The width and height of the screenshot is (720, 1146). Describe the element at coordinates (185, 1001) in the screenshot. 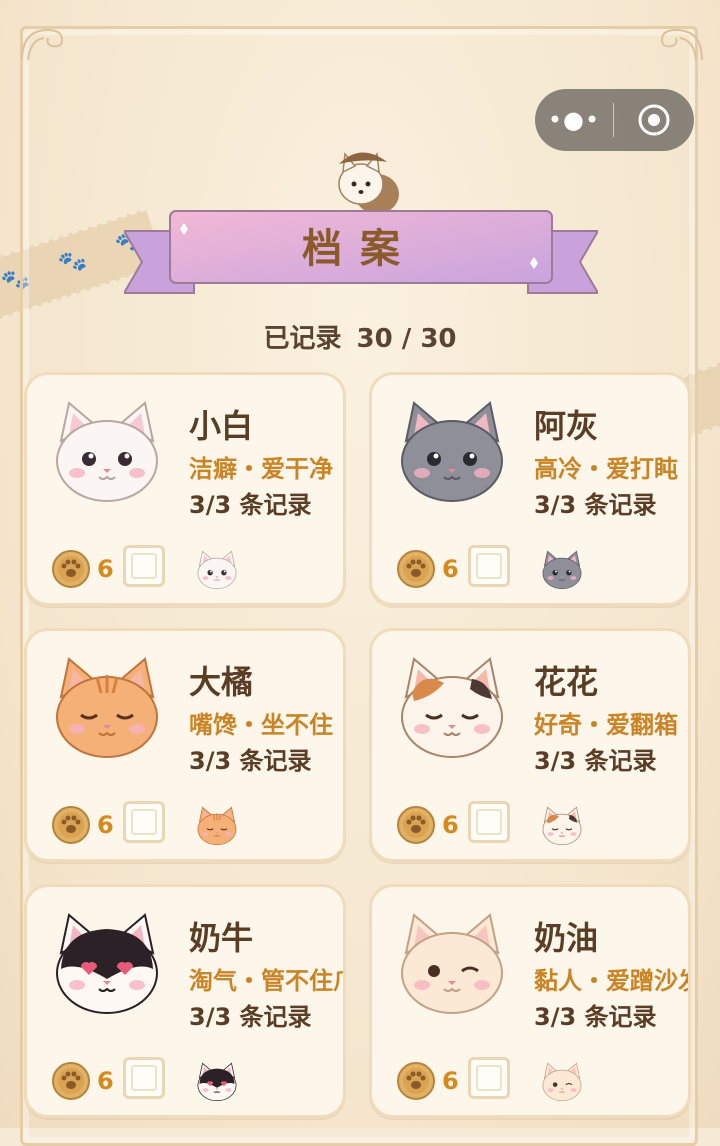

I see `cat-profile-card: 奶牛 淘气・管不住爪 3/3 条记录 6` at that location.